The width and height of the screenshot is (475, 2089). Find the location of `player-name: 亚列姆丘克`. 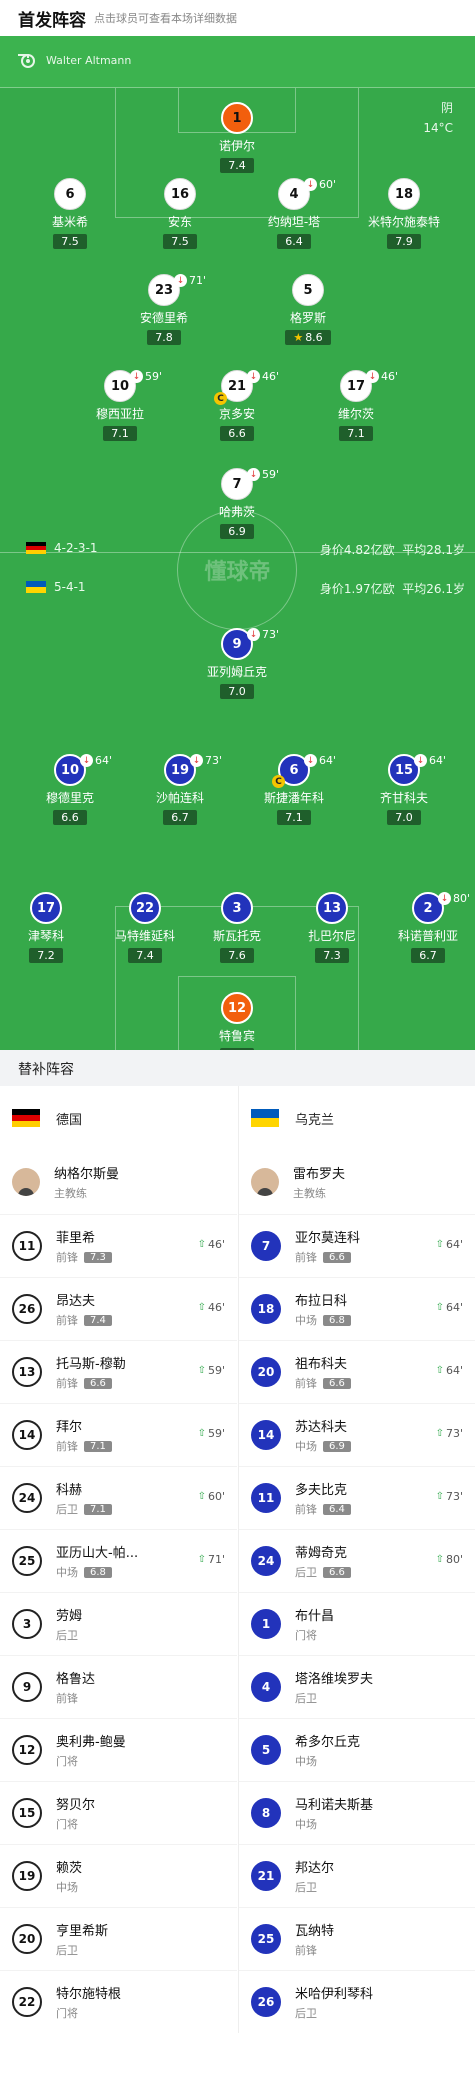

player-name: 亚列姆丘克 is located at coordinates (236, 672).